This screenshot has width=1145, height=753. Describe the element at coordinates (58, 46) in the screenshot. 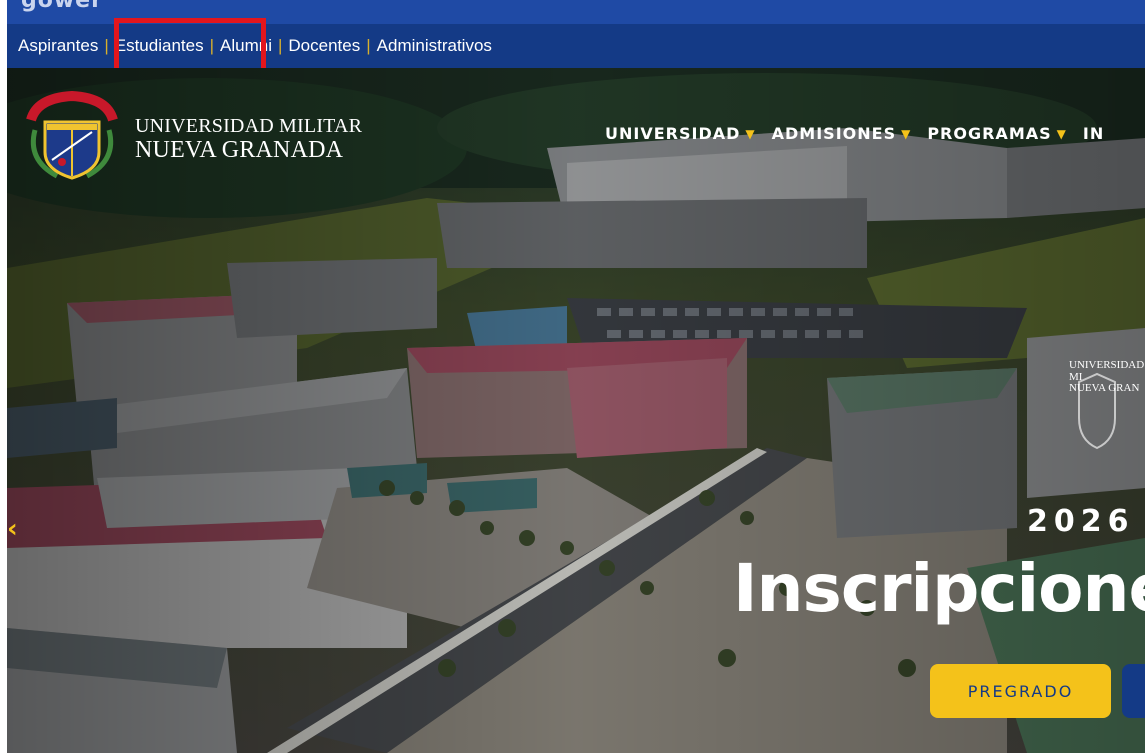

I see `audience-link-aspirantes: Aspirantes` at that location.